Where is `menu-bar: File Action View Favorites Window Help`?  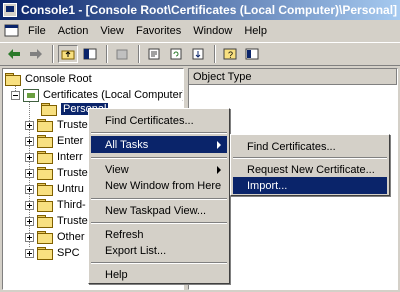 menu-bar: File Action View Favorites Window Help is located at coordinates (200, 31).